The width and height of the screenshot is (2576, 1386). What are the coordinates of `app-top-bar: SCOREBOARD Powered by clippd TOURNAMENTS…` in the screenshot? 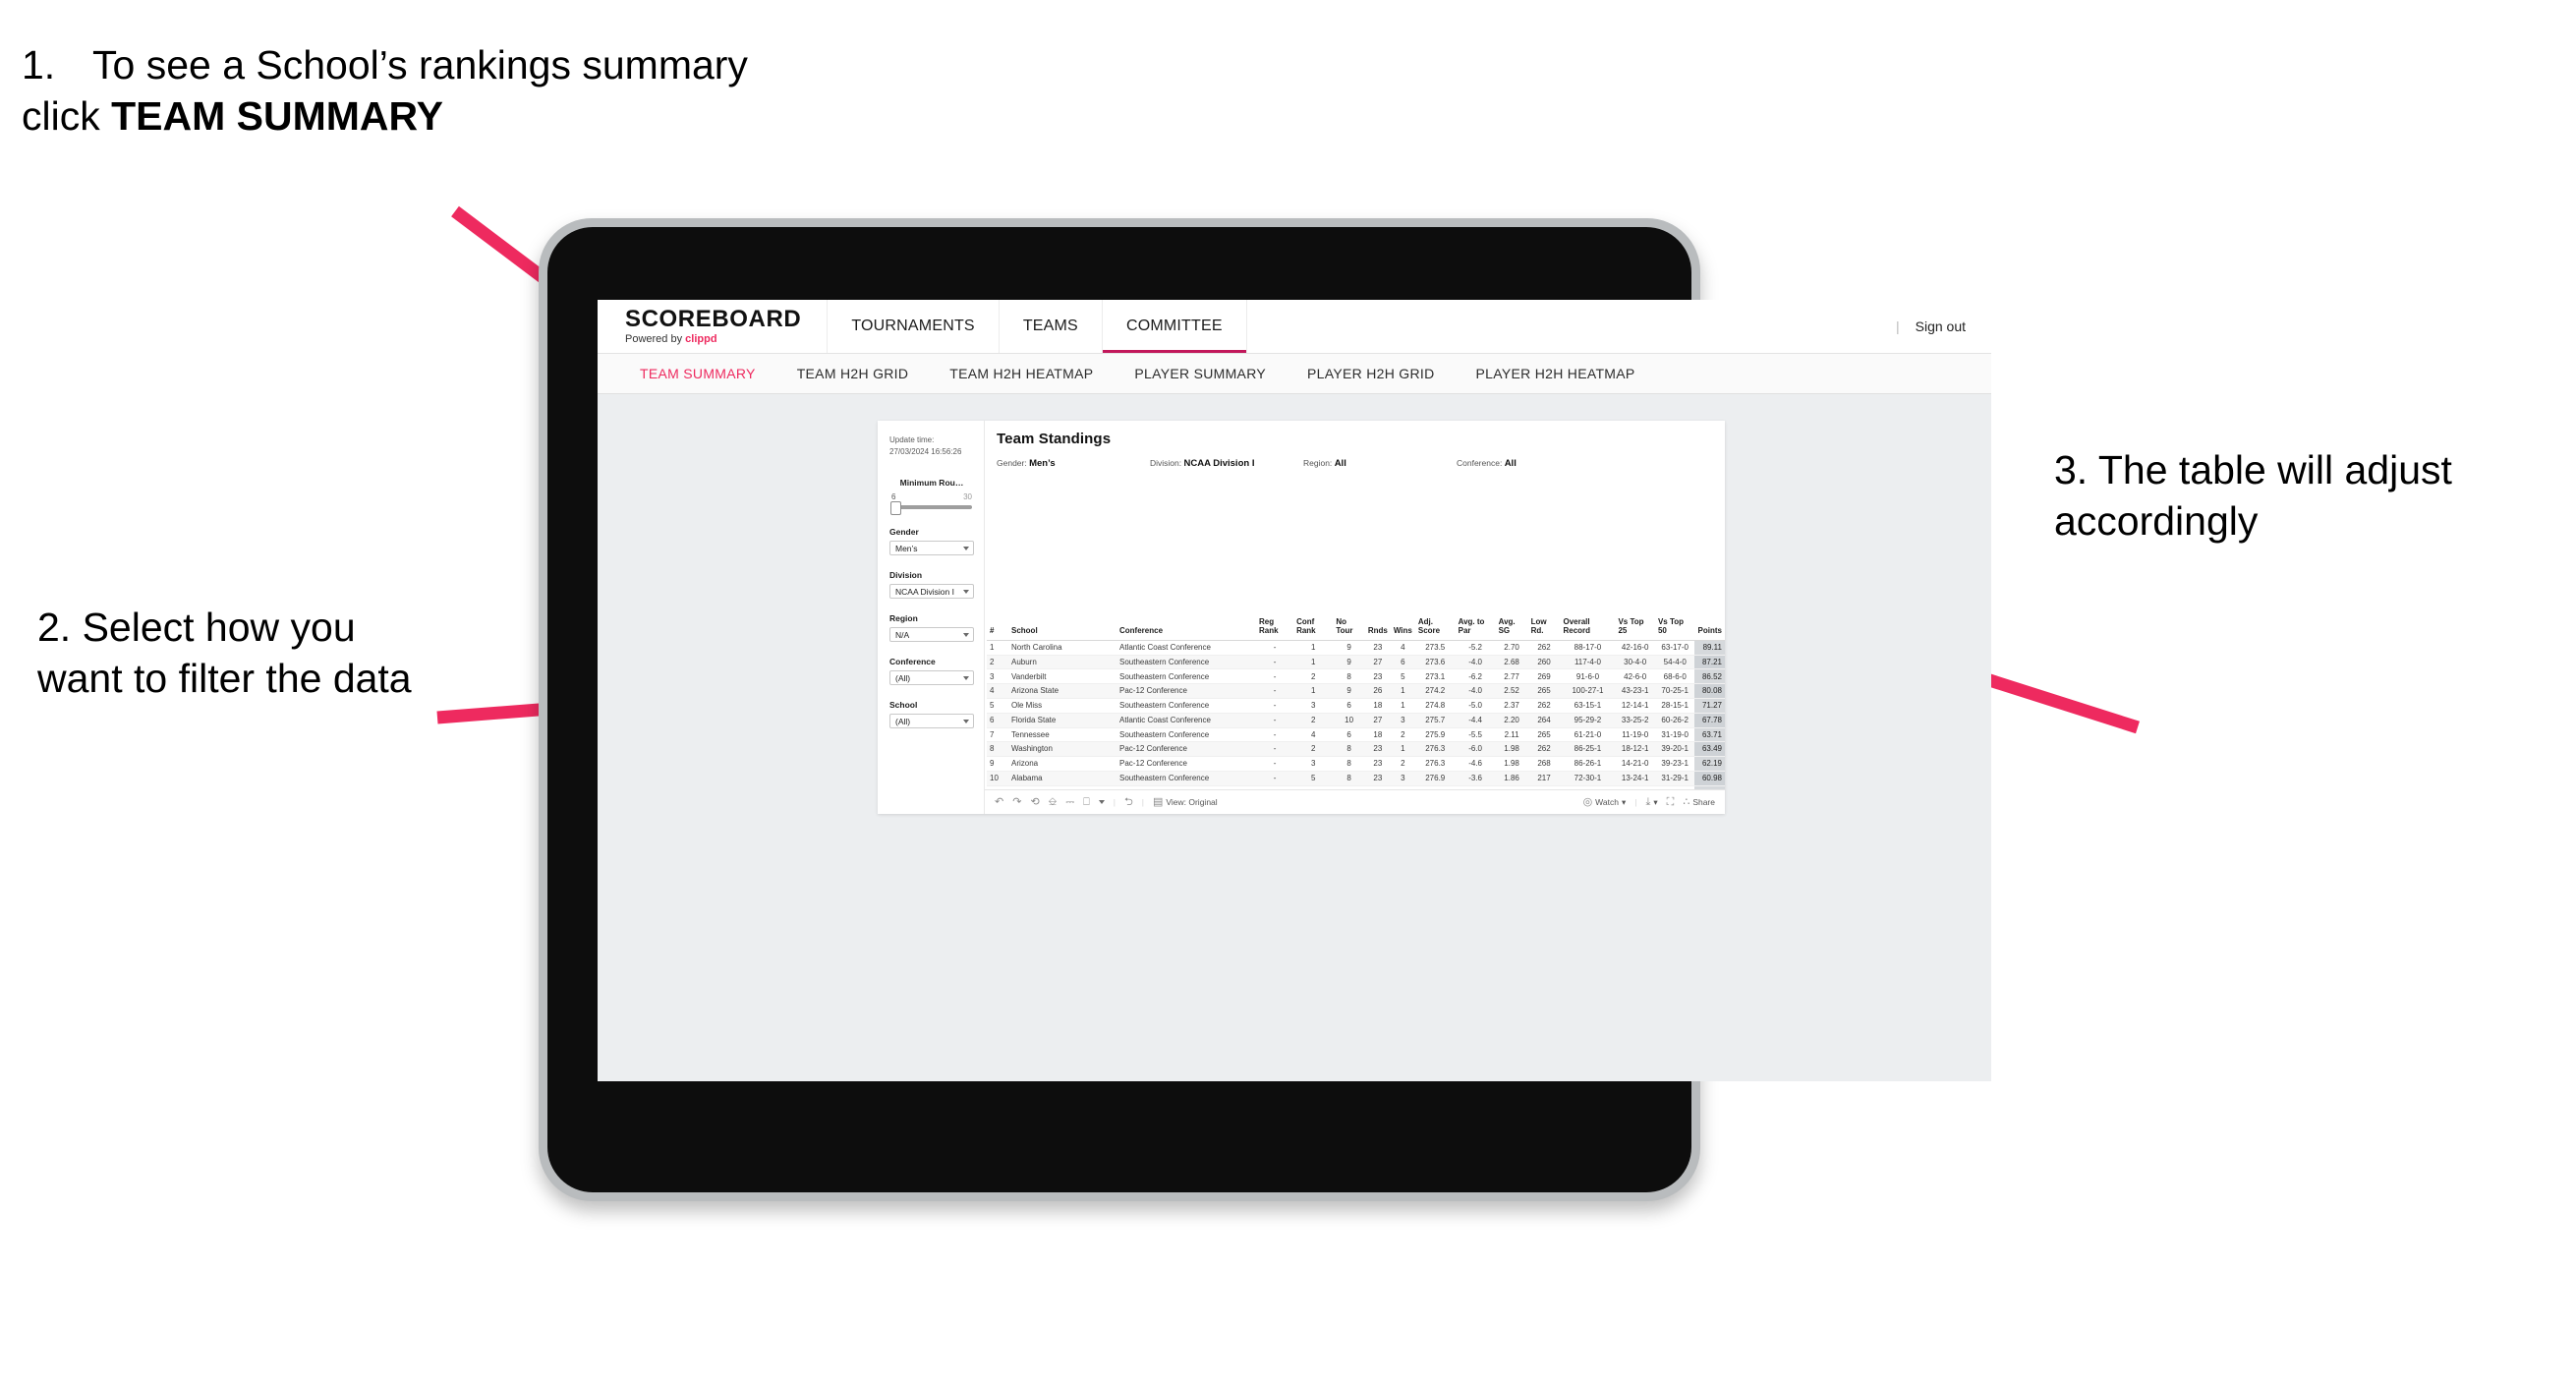 It's located at (1294, 327).